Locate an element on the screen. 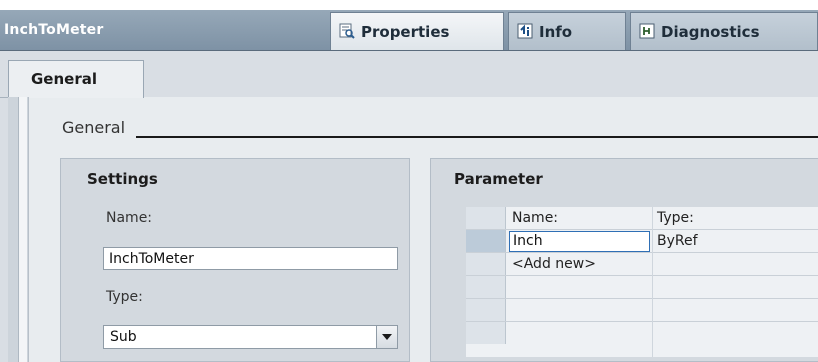 This screenshot has width=818, height=362. tab-properties-label: Properties is located at coordinates (405, 32).